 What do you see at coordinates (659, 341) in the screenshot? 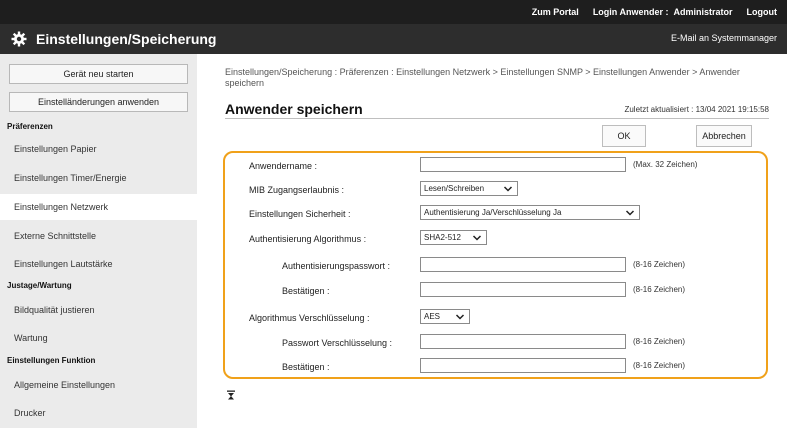
I see `enc-password-hint: (8-16 Zeichen)` at bounding box center [659, 341].